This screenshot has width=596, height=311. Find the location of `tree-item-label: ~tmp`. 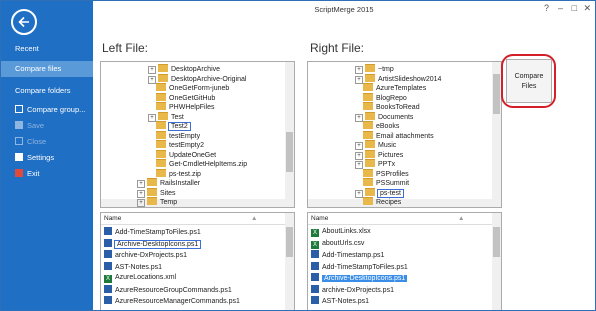

tree-item-label: ~tmp is located at coordinates (386, 69).